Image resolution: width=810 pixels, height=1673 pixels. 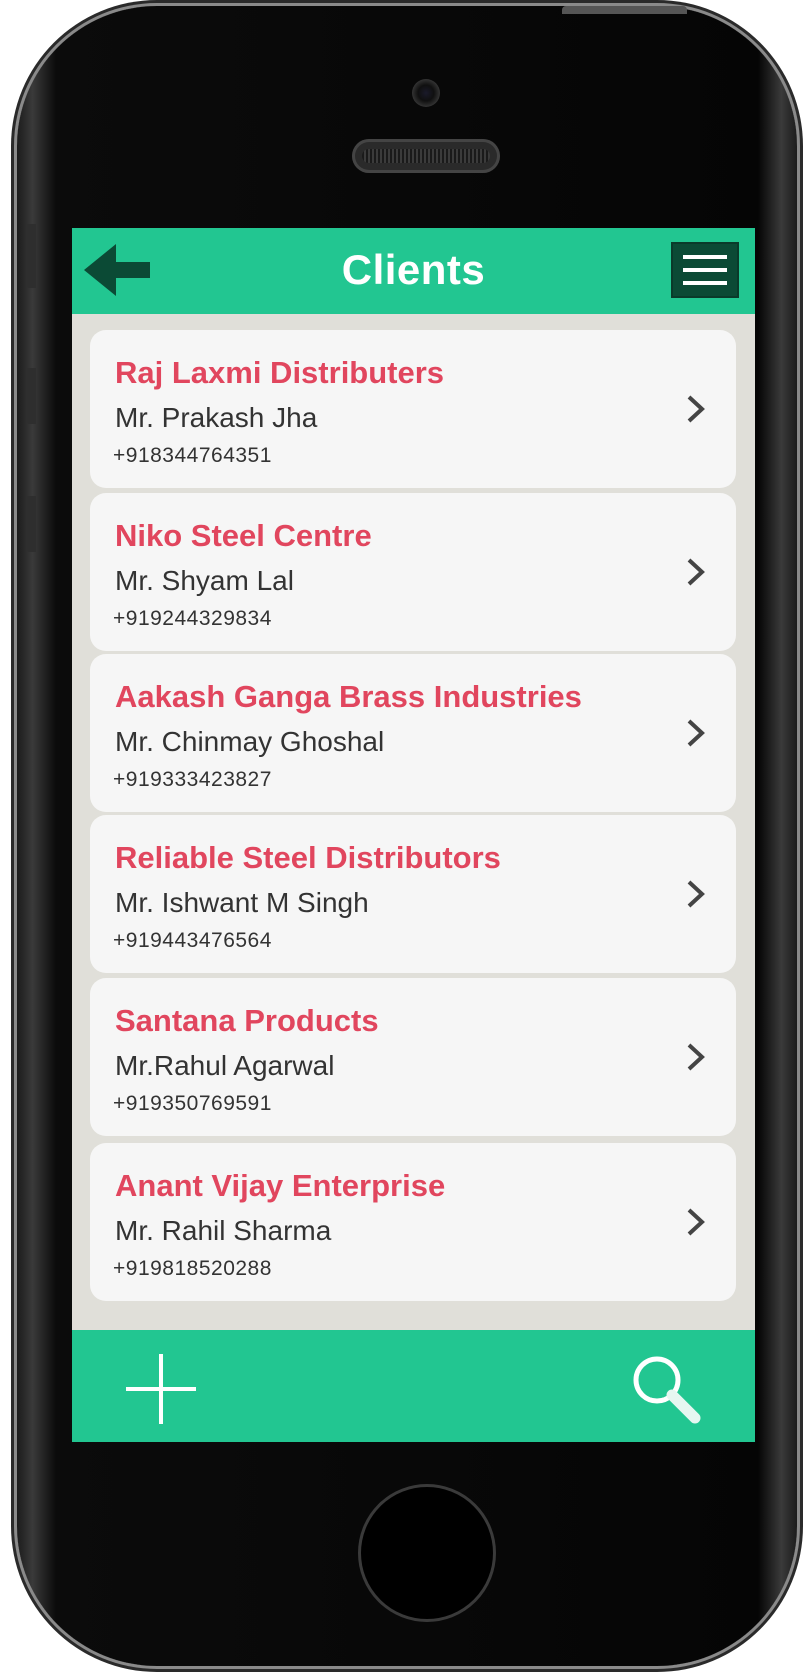 I want to click on bottom-toolbar, so click(x=413, y=1386).